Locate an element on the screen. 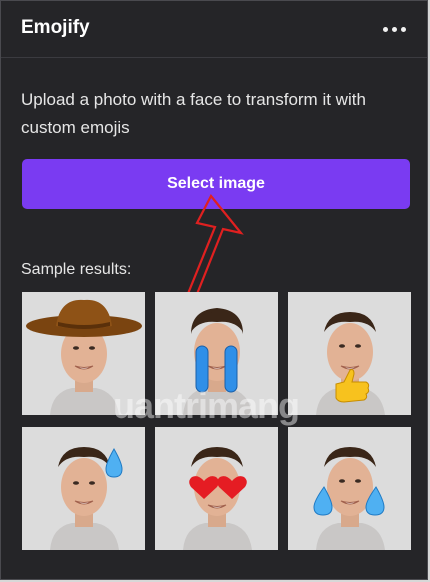 Image resolution: width=430 pixels, height=582 pixels. panel-header: Emojify is located at coordinates (214, 29).